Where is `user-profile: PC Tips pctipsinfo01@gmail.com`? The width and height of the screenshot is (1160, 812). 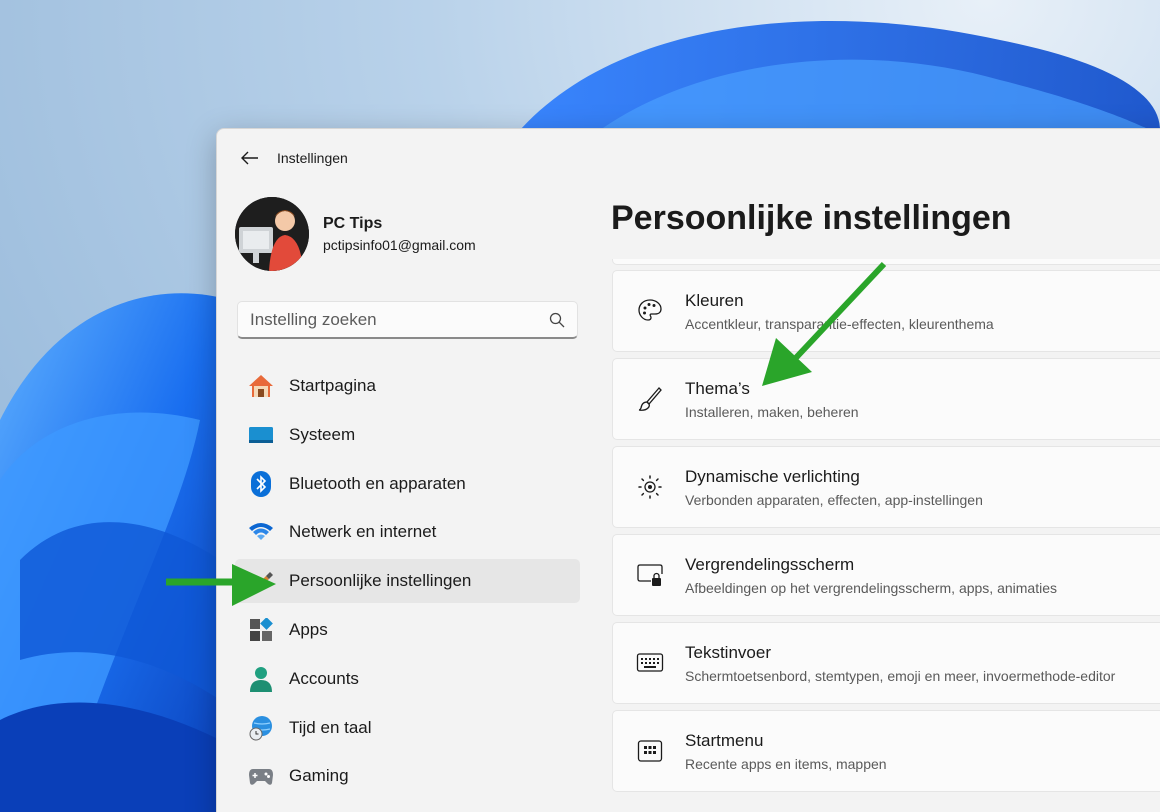
user-profile: PC Tips pctipsinfo01@gmail.com is located at coordinates (355, 234).